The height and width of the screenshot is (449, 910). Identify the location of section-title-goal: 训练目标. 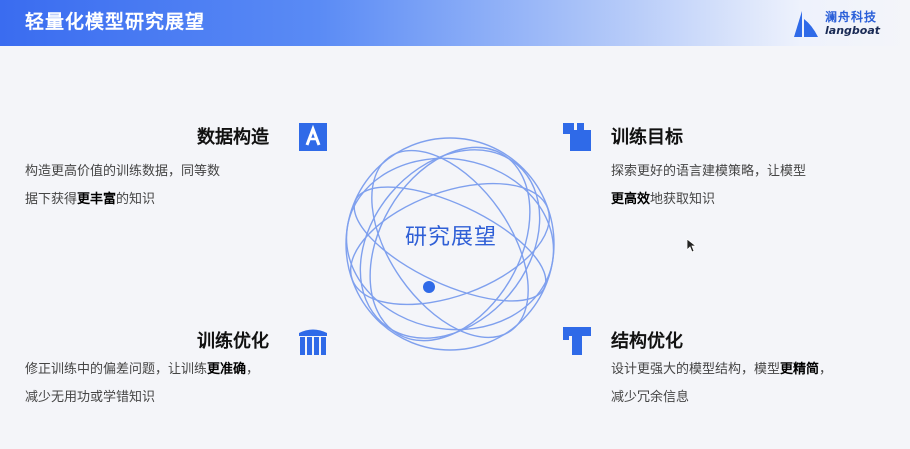
(647, 137).